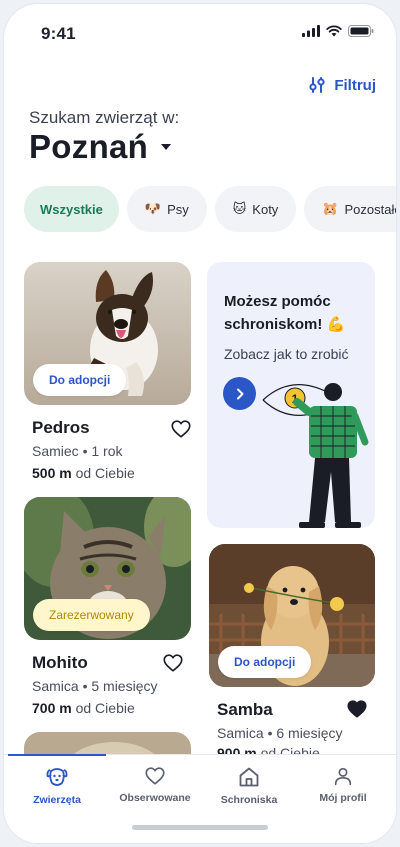  What do you see at coordinates (330, 208) in the screenshot?
I see `hamster-emoji-icon: 🐹` at bounding box center [330, 208].